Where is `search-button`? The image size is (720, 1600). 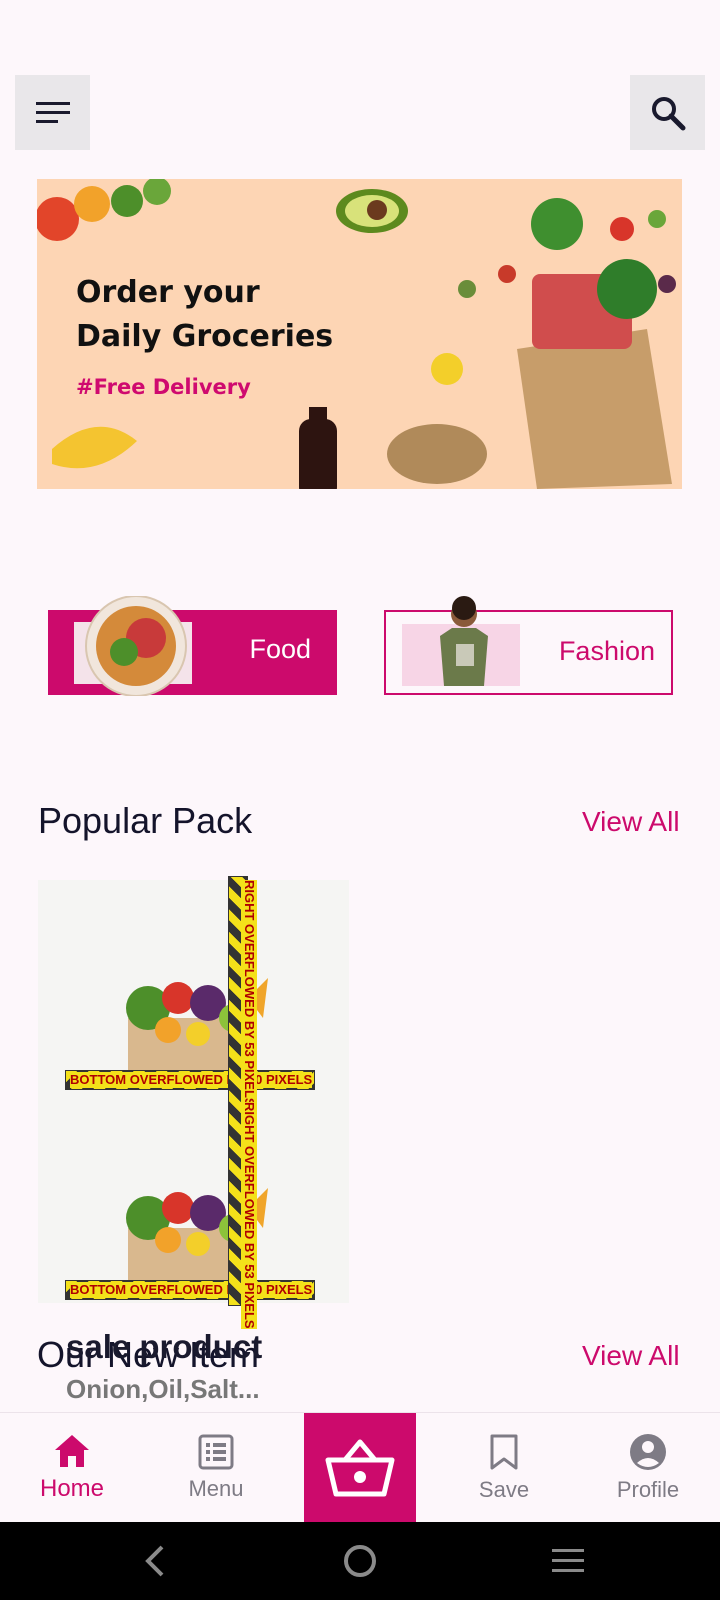 search-button is located at coordinates (667, 112).